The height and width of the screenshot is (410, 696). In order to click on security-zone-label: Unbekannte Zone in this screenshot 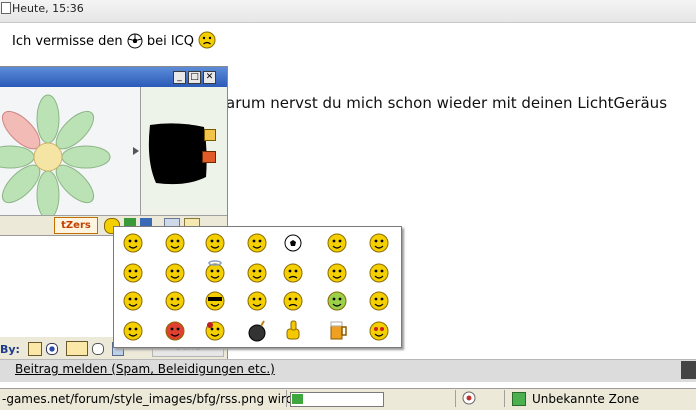, I will do `click(586, 399)`.